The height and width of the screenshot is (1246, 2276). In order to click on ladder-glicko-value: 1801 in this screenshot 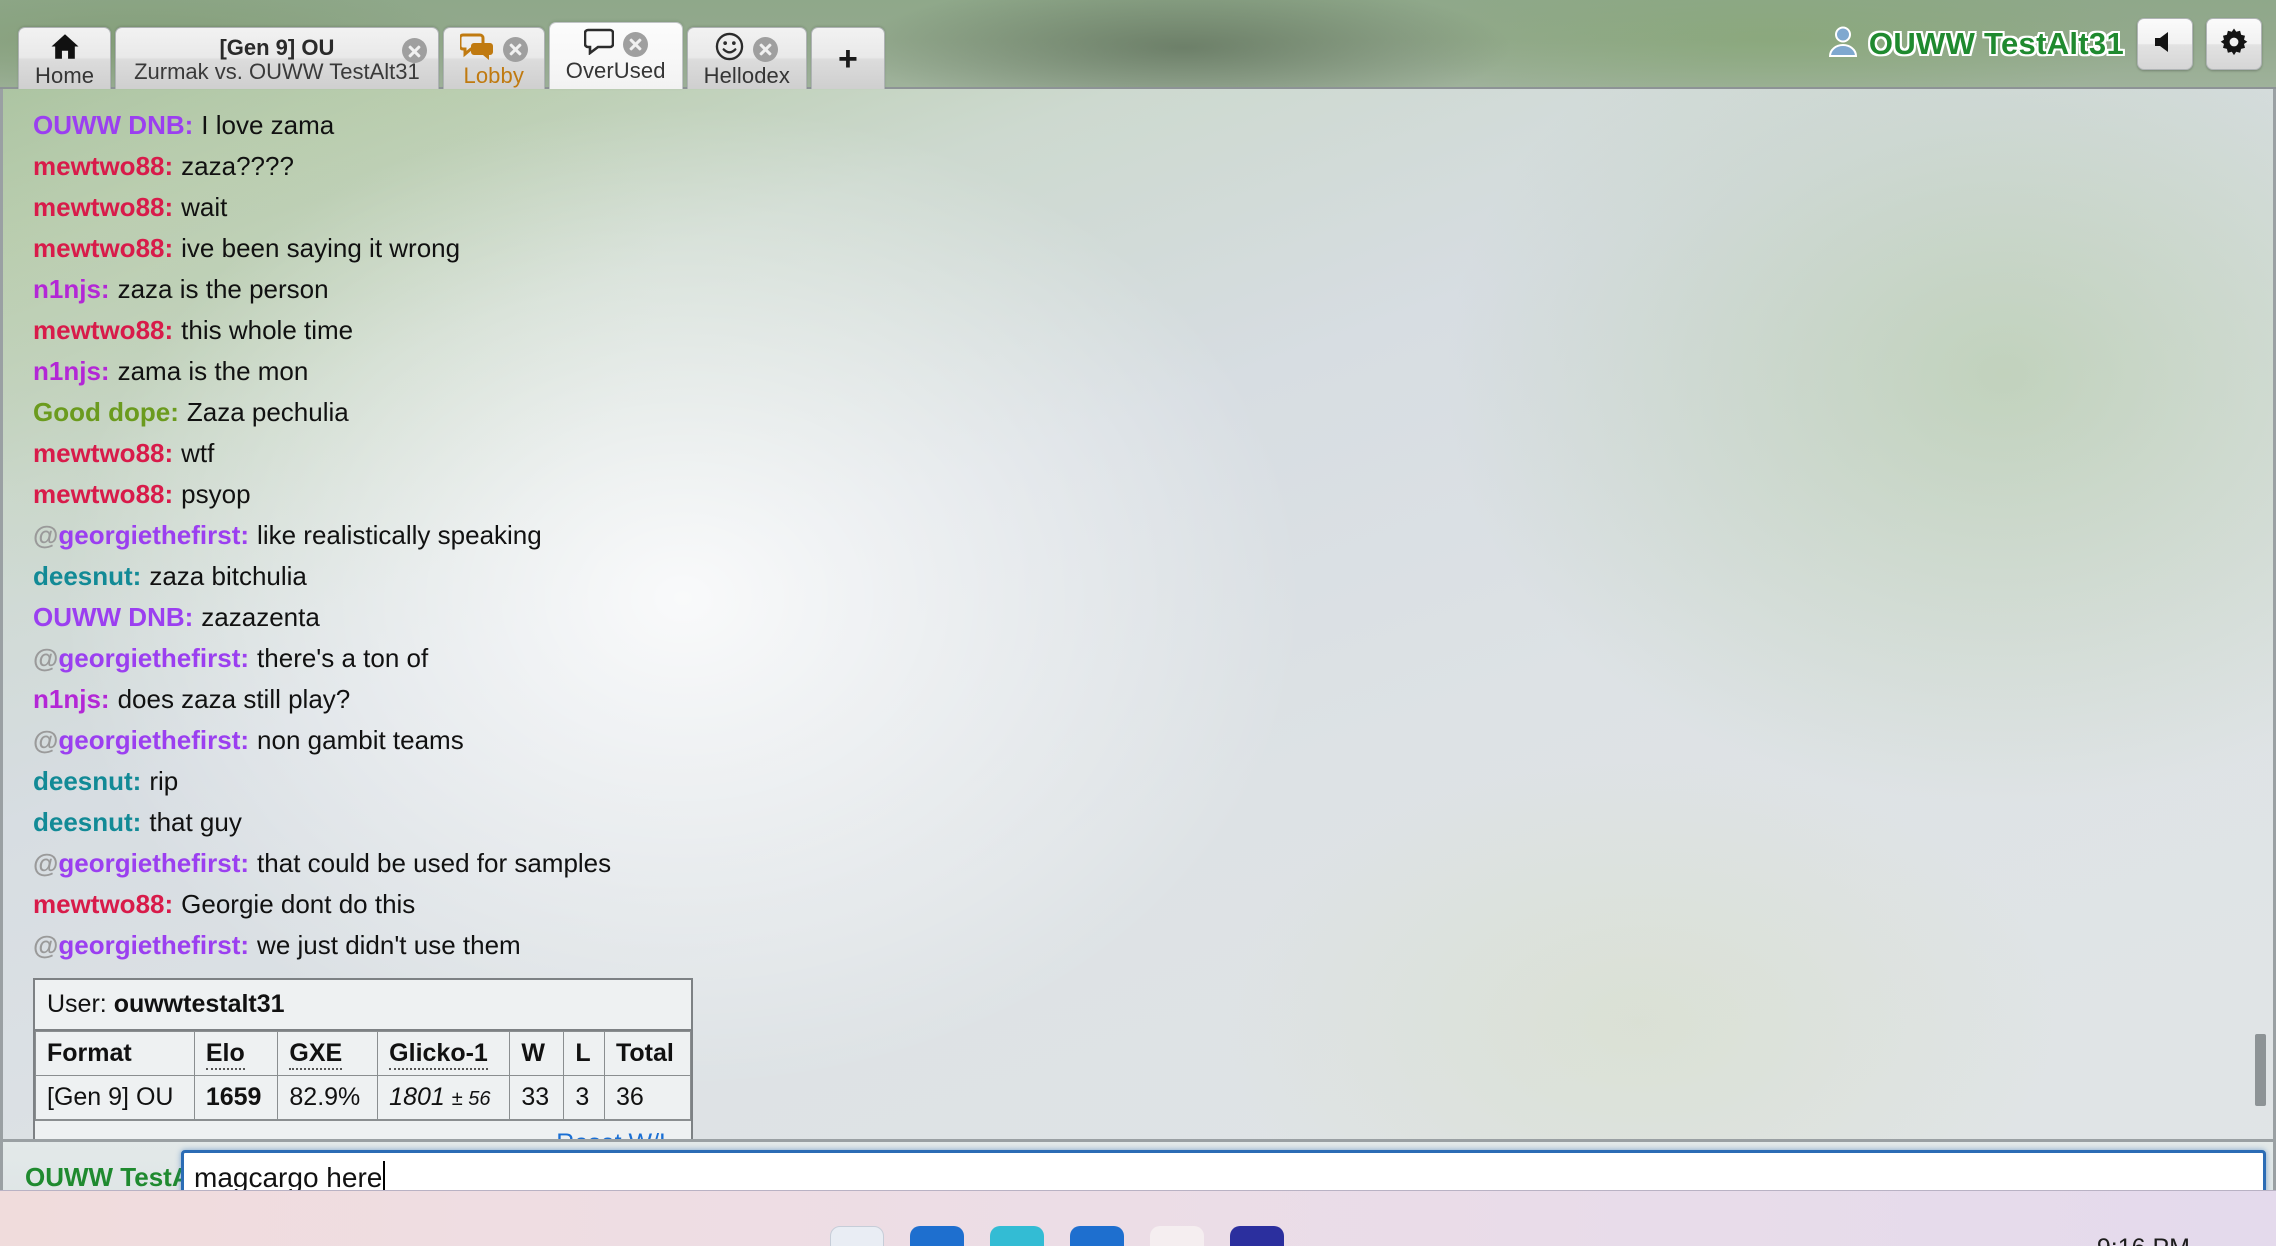, I will do `click(417, 1097)`.